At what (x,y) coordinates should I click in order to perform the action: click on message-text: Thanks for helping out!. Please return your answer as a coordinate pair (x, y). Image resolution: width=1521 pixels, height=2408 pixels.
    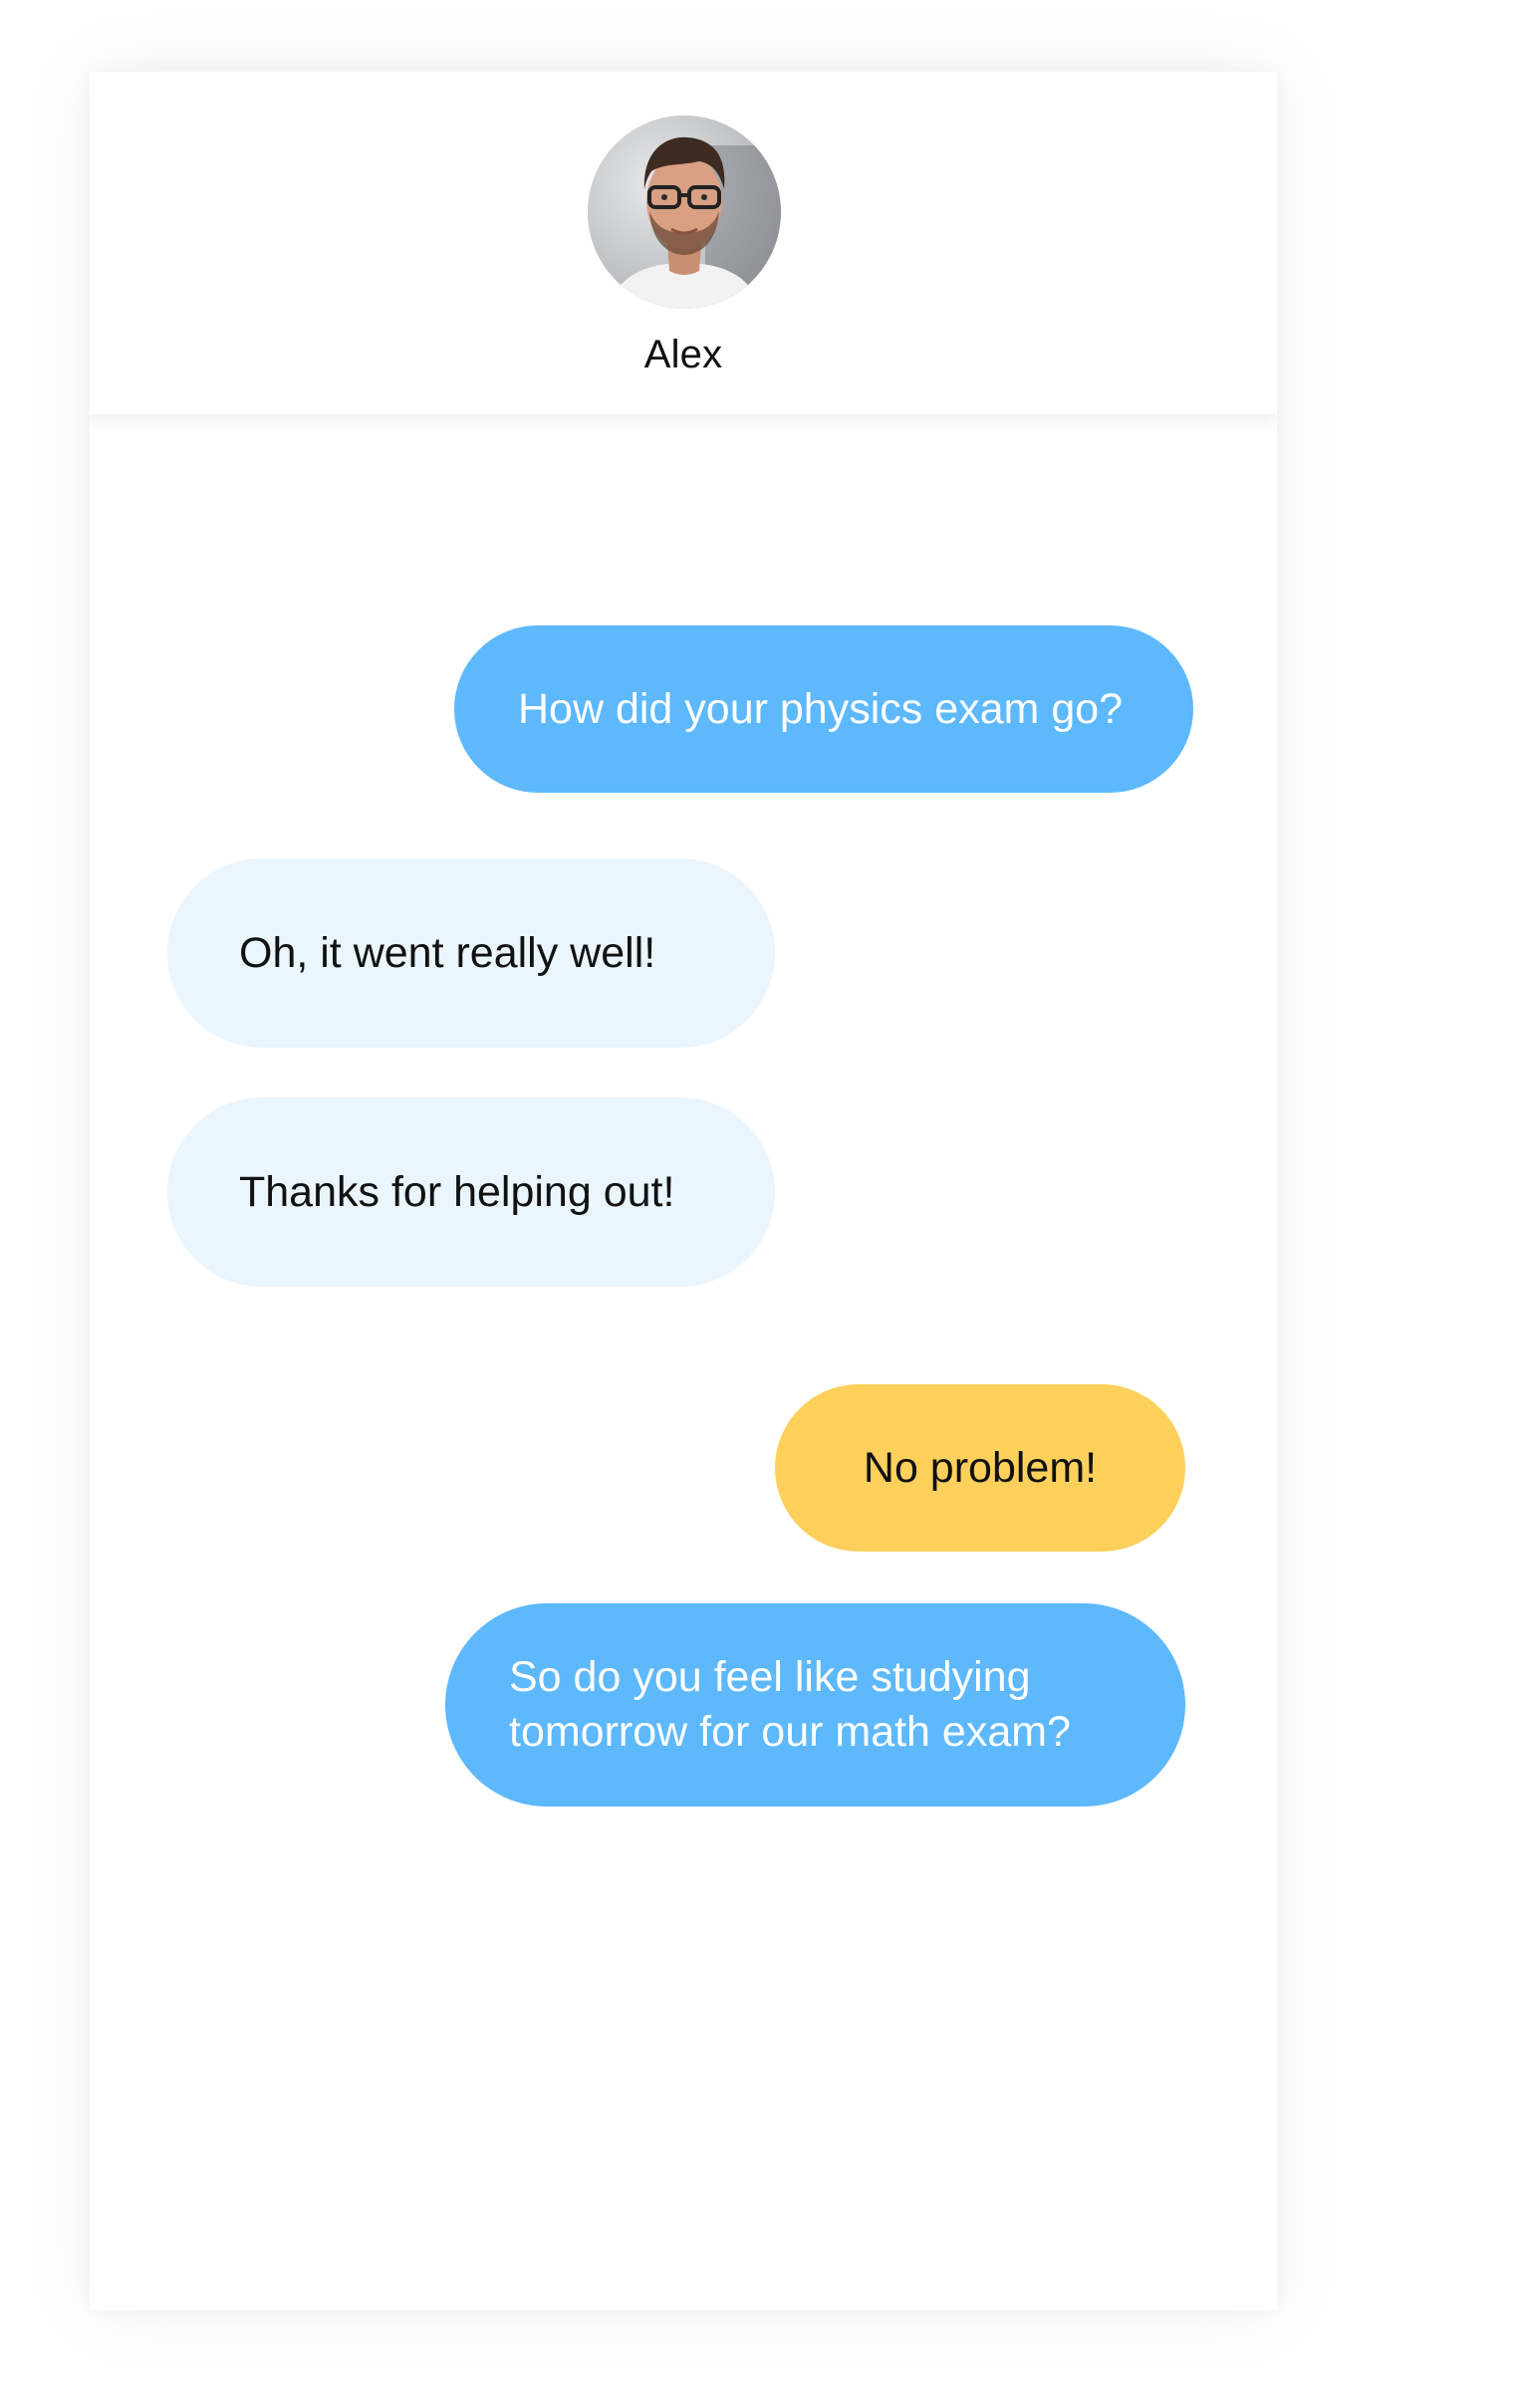
    Looking at the image, I should click on (457, 1191).